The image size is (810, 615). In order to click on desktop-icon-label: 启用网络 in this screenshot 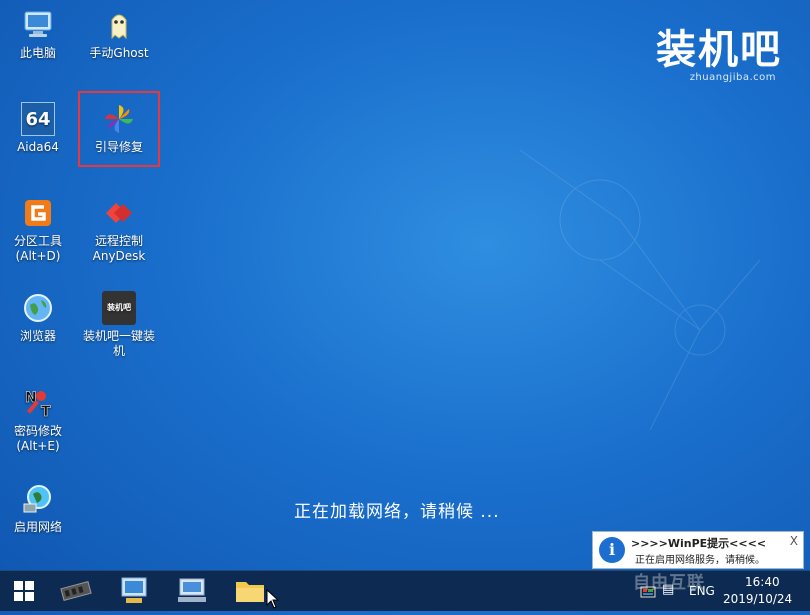, I will do `click(37, 527)`.